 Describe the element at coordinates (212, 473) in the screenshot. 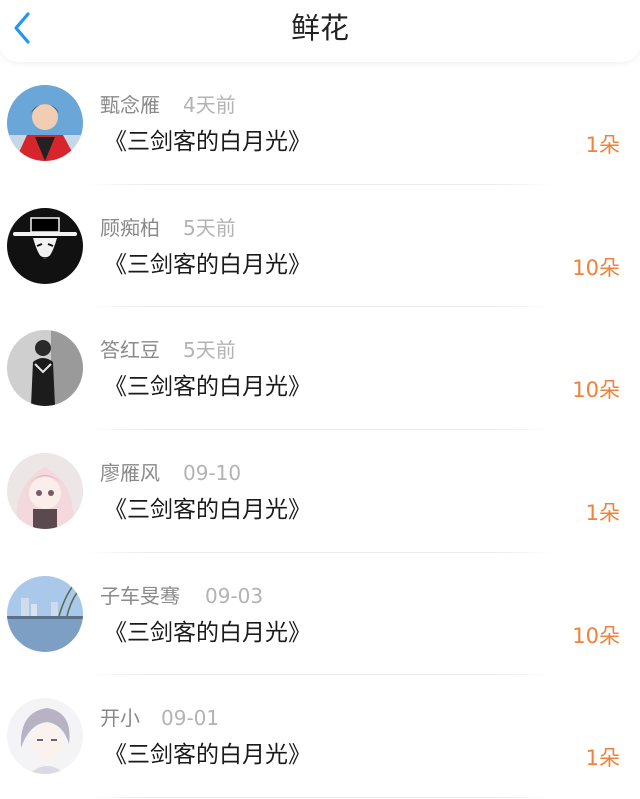

I see `timestamp: 09-10` at that location.